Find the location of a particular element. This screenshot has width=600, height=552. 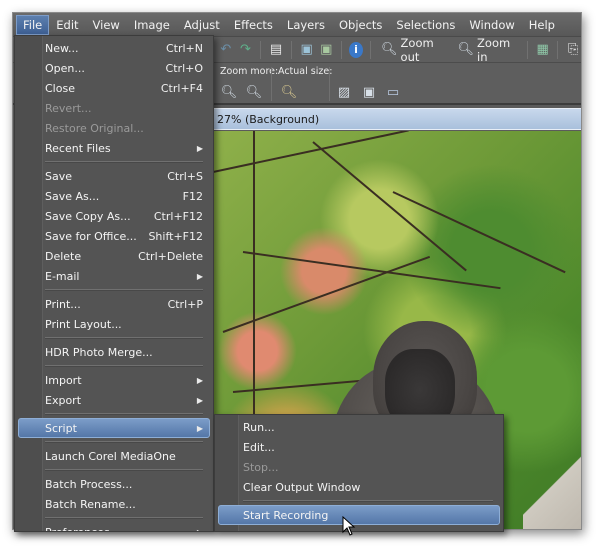

menu-item-label: Launch Corel MediaOne is located at coordinates (110, 456).